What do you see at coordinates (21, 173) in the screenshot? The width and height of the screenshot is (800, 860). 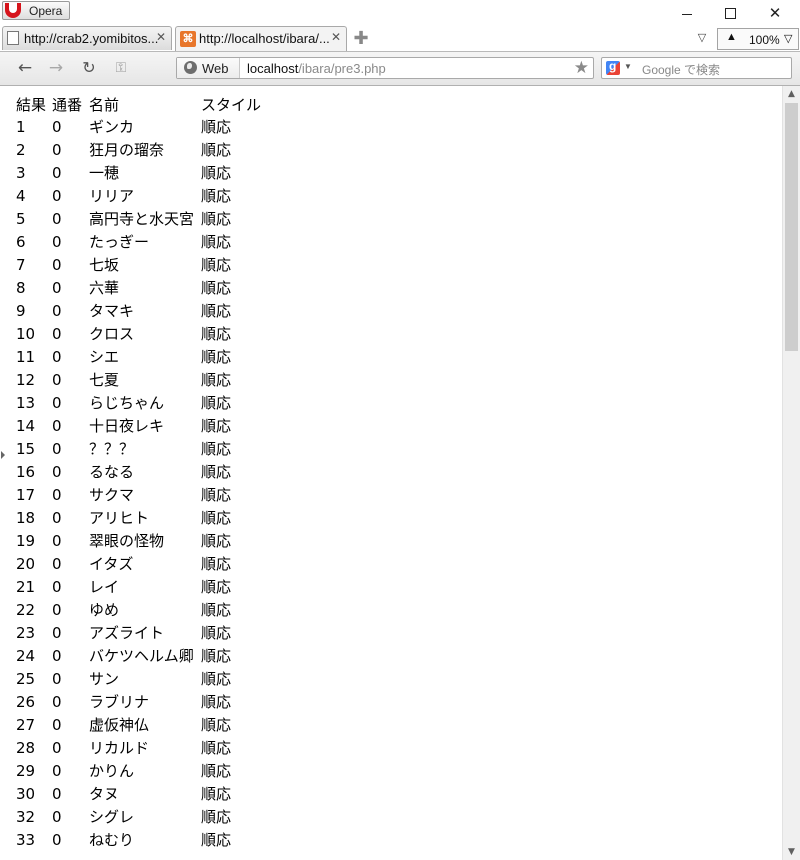 I see `cell-result: 3` at bounding box center [21, 173].